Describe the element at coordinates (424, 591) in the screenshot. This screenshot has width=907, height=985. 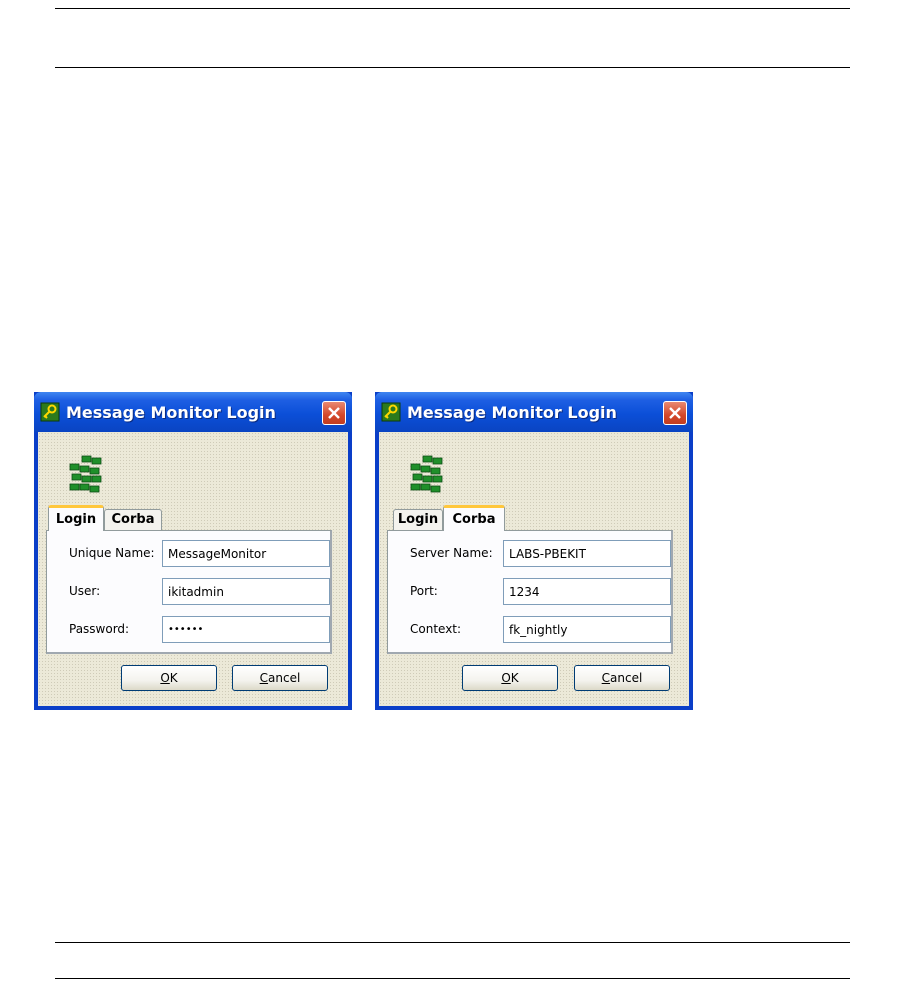
I see `port-label: Port:` at that location.